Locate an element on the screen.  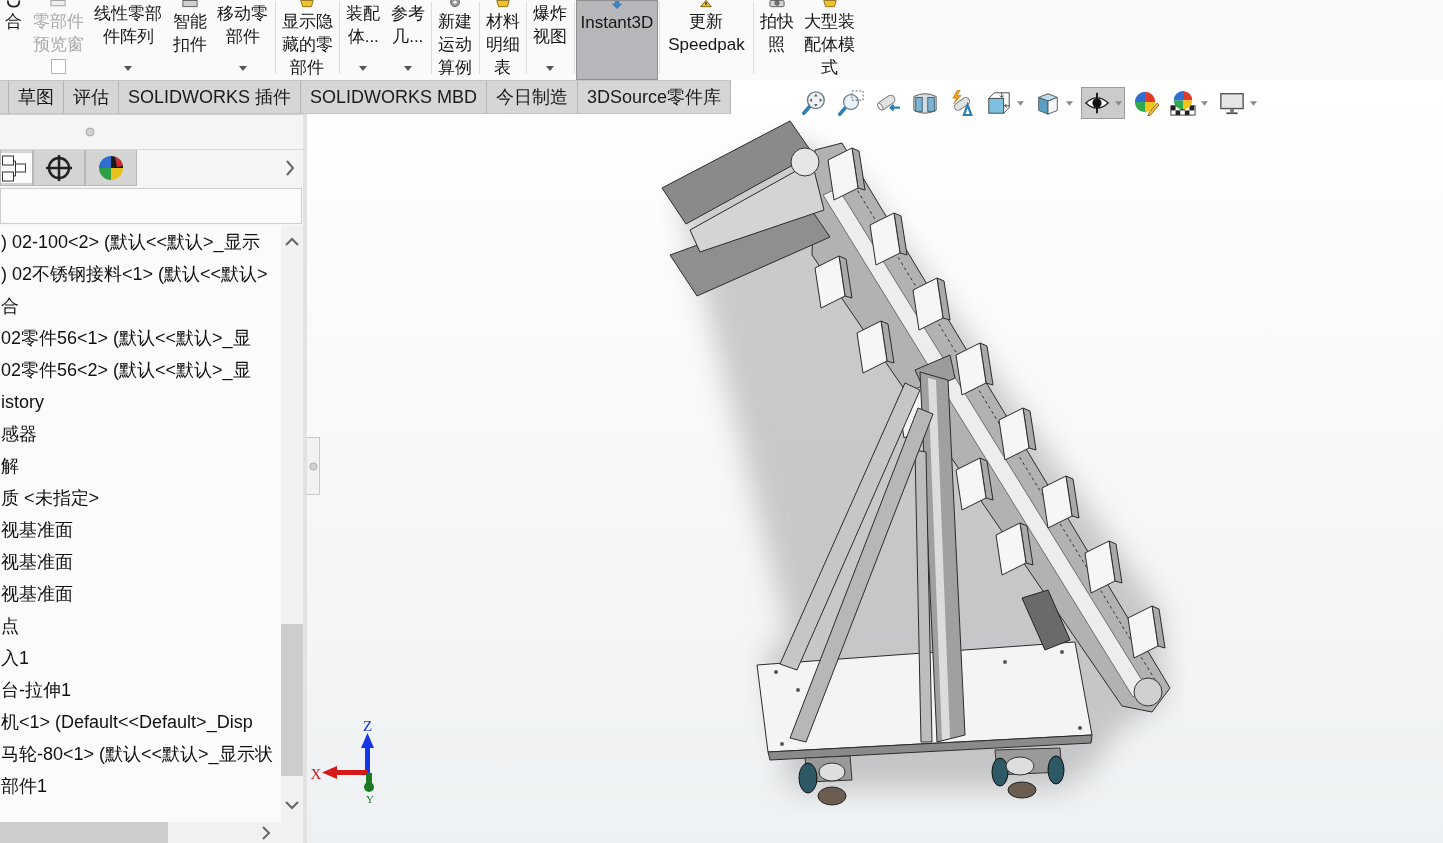
curve-icon is located at coordinates (13, 4).